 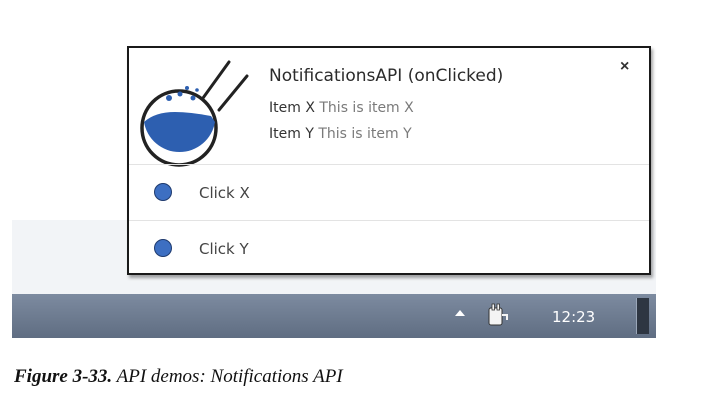 What do you see at coordinates (291, 134) in the screenshot?
I see `item-title: Item Y` at bounding box center [291, 134].